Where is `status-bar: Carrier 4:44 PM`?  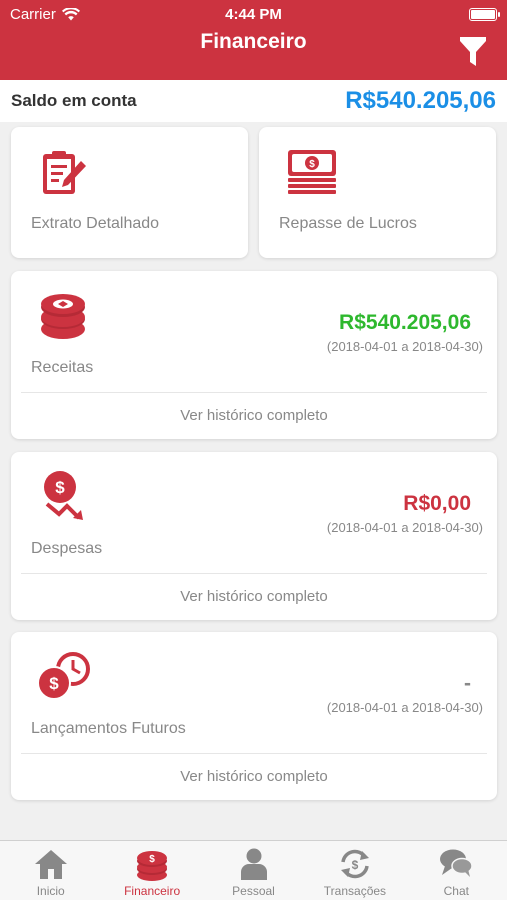
status-bar: Carrier 4:44 PM is located at coordinates (253, 14).